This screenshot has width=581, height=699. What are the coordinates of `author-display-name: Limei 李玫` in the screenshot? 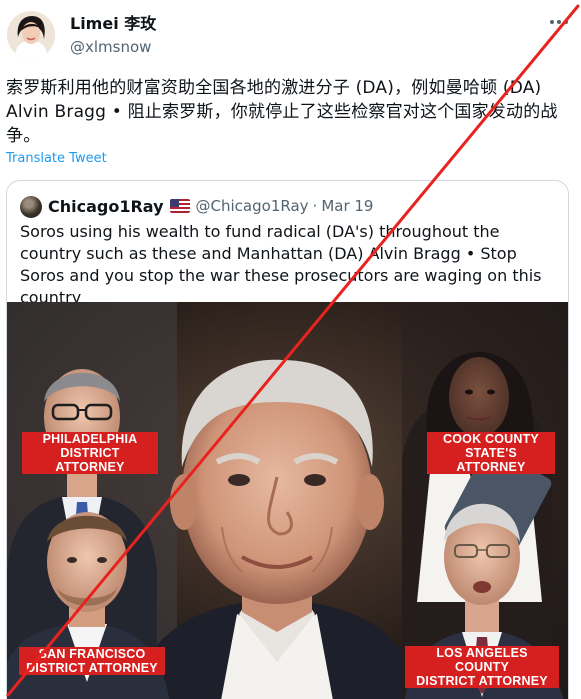 It's located at (113, 24).